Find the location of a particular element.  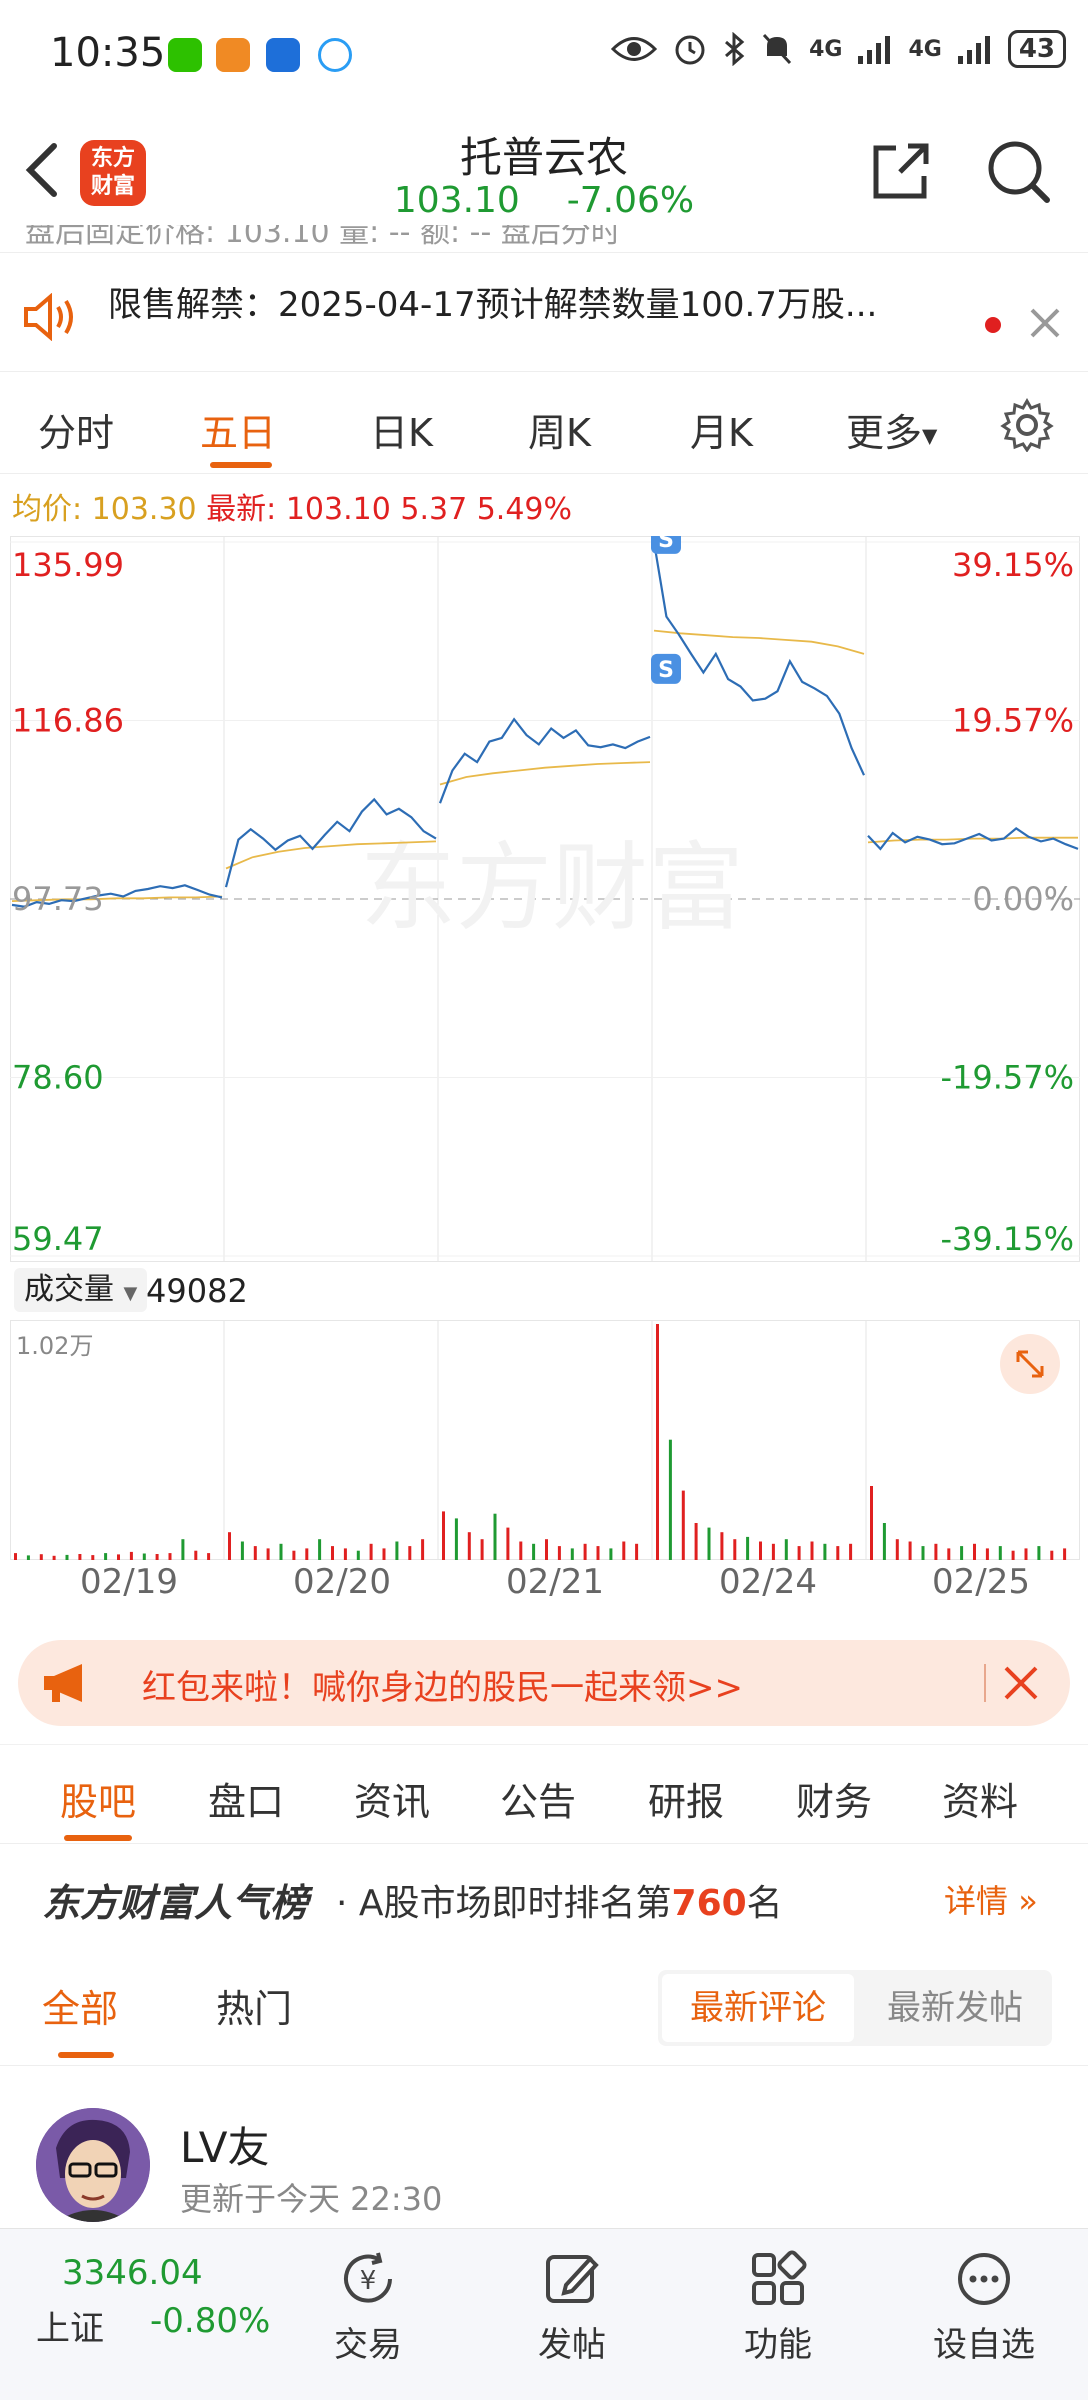

index-value: 3346.04 is located at coordinates (132, 2273).